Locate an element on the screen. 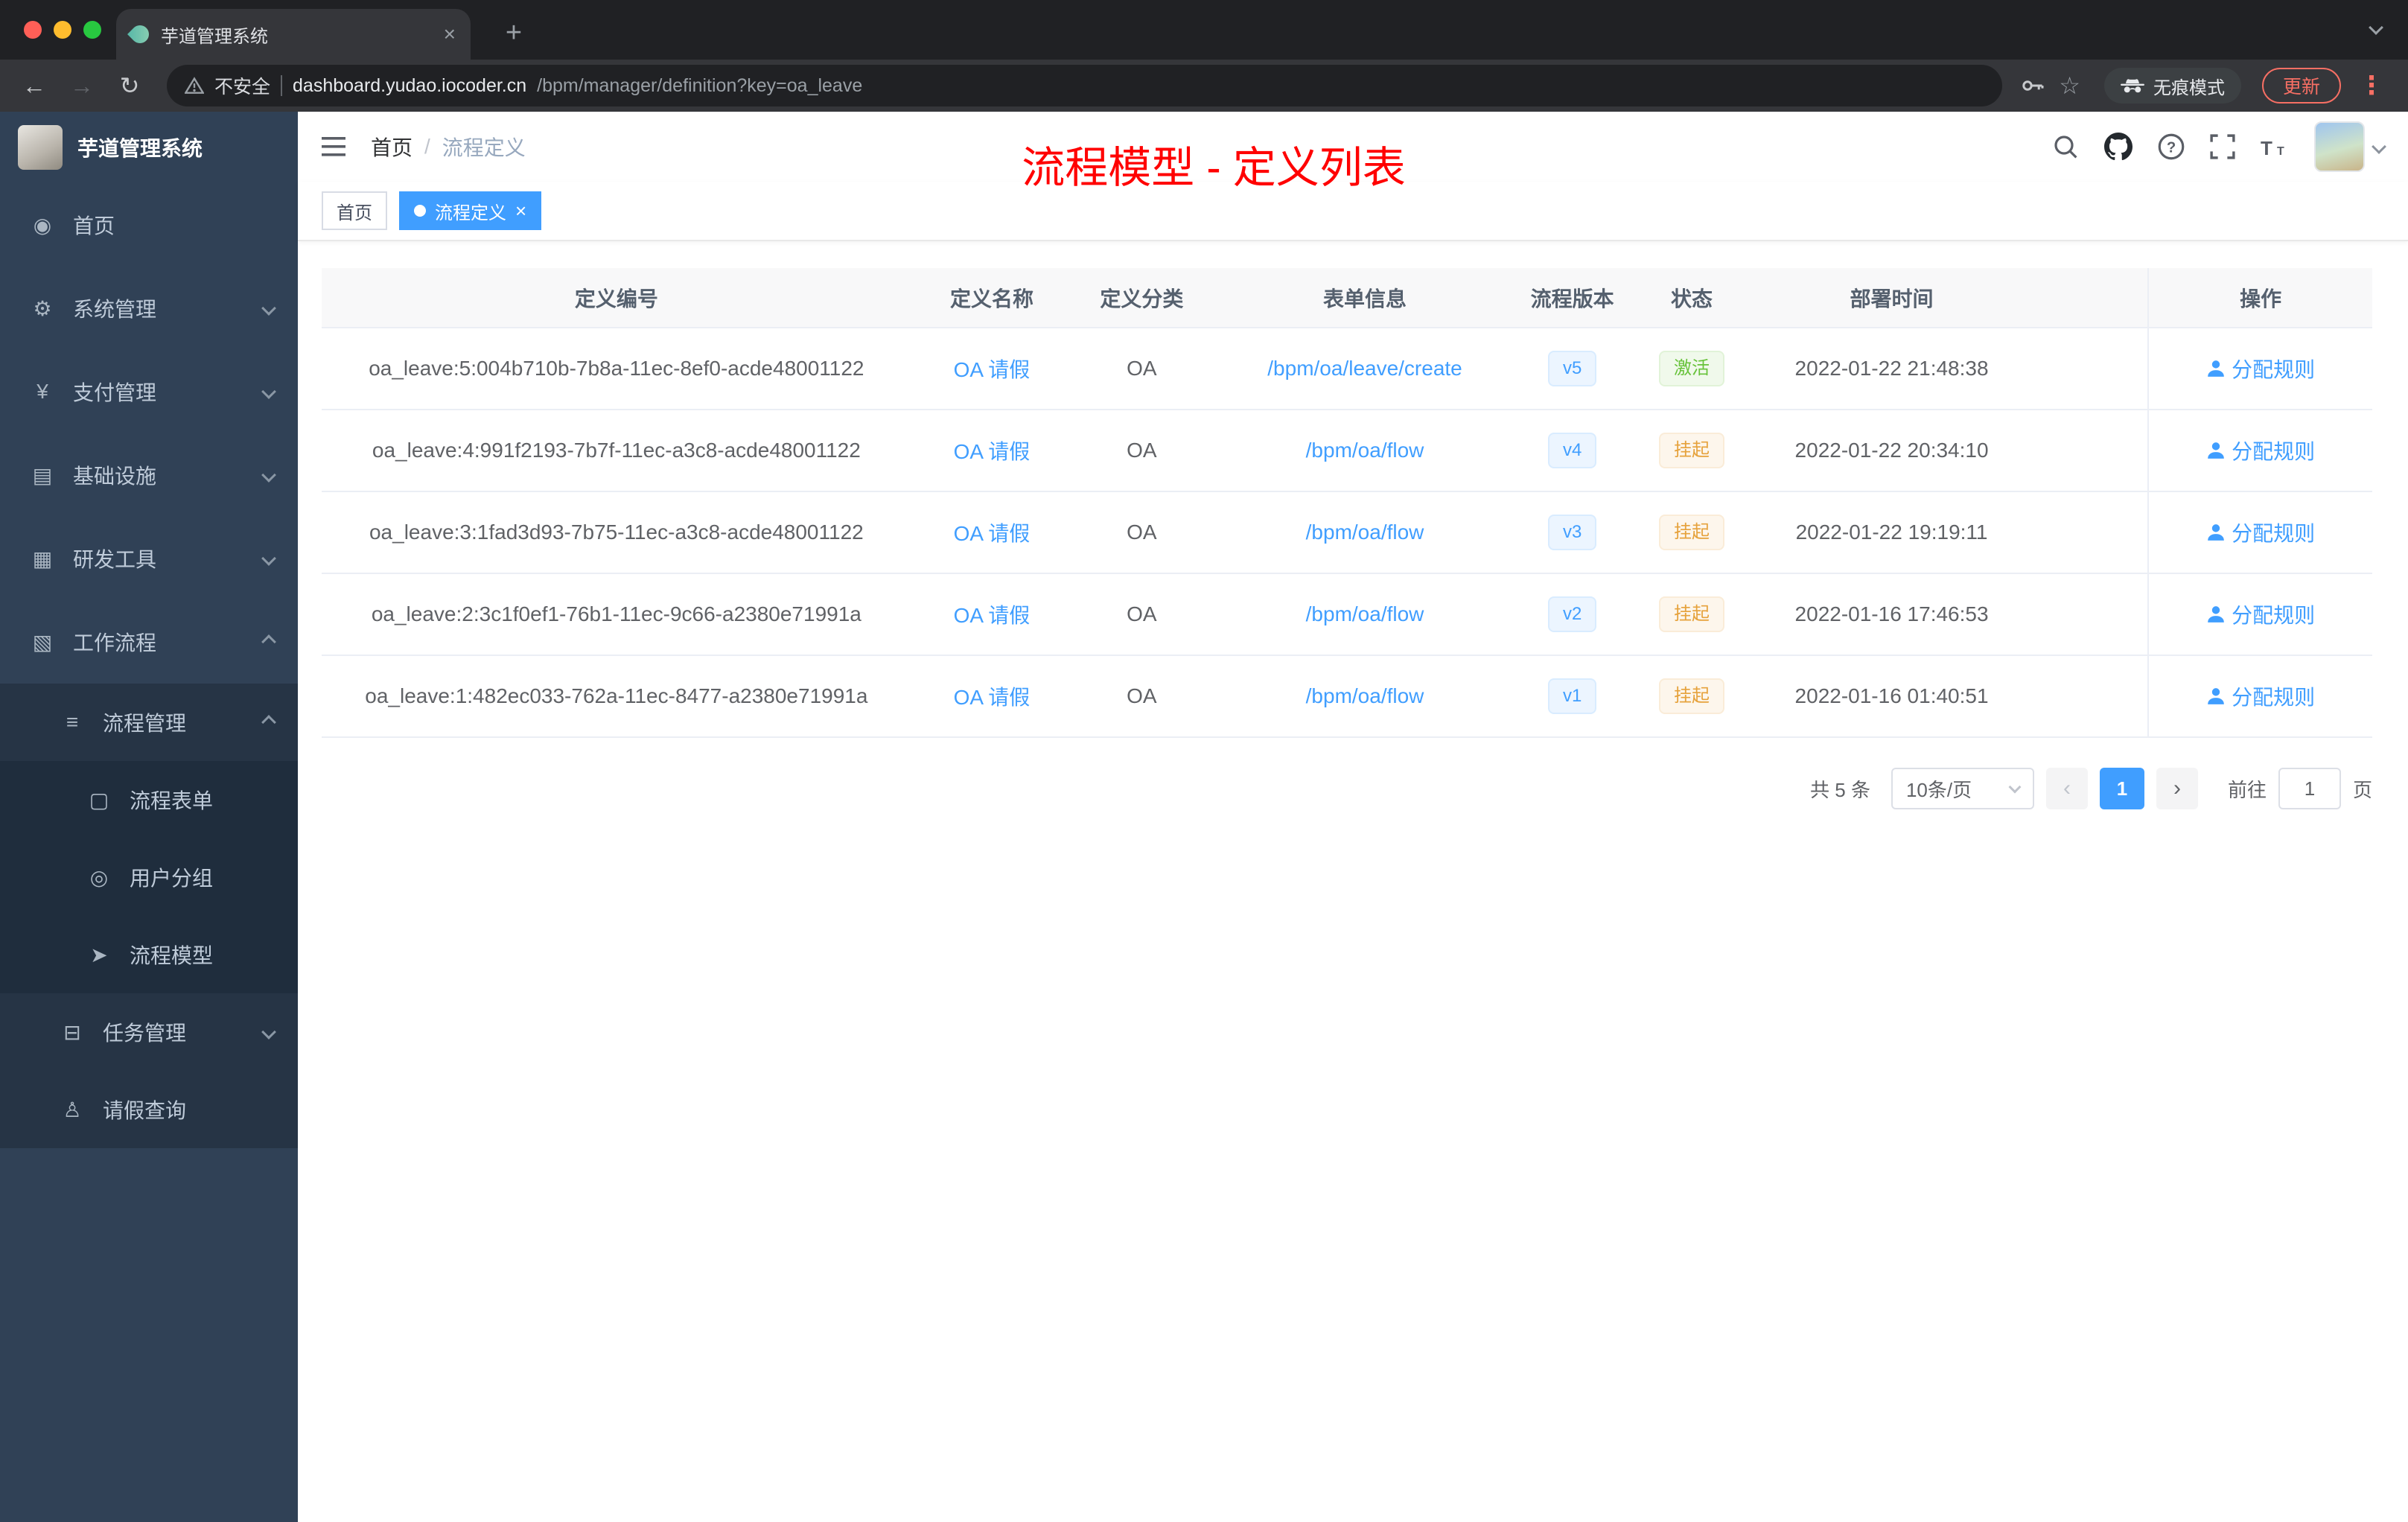 The image size is (2408, 1522). tag-close-icon: × is located at coordinates (520, 211).